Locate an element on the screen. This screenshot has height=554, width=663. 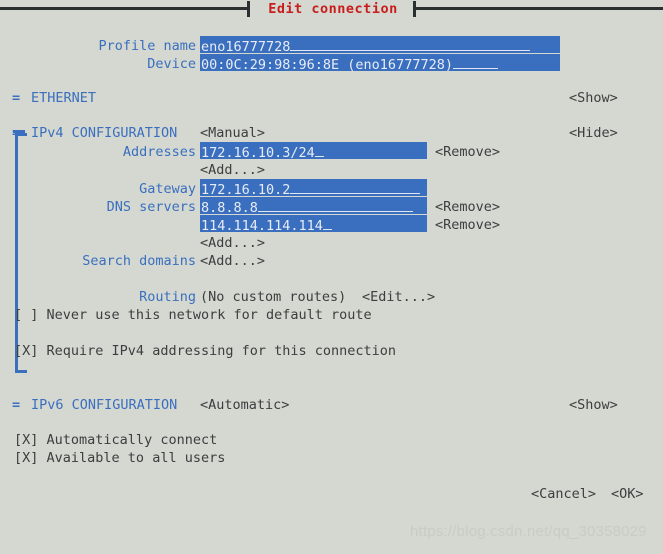
dns-value-0: 8.8.8.8 is located at coordinates (229, 207).